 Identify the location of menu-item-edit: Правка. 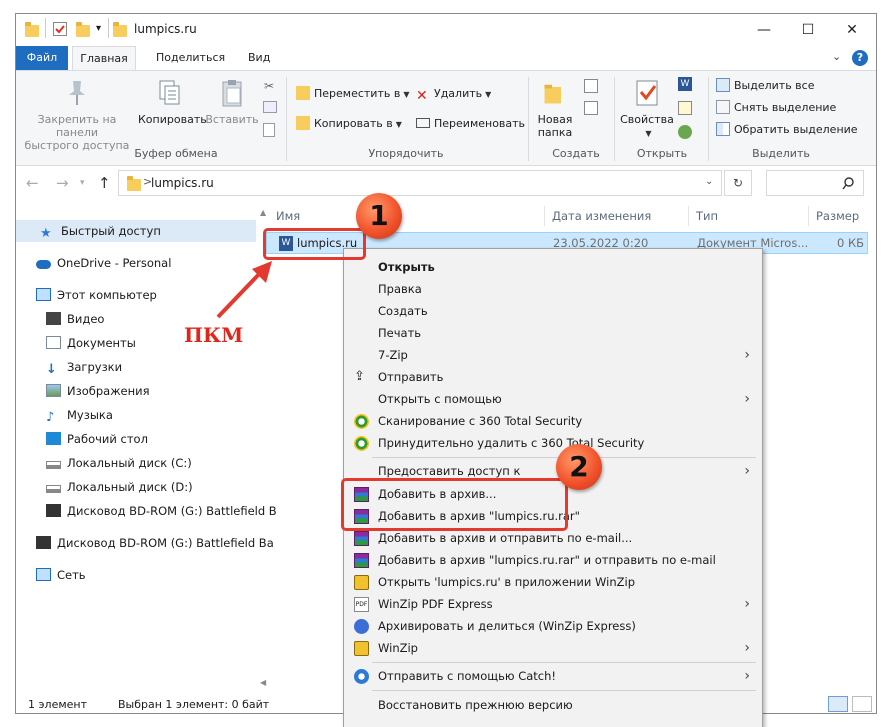
(553, 289).